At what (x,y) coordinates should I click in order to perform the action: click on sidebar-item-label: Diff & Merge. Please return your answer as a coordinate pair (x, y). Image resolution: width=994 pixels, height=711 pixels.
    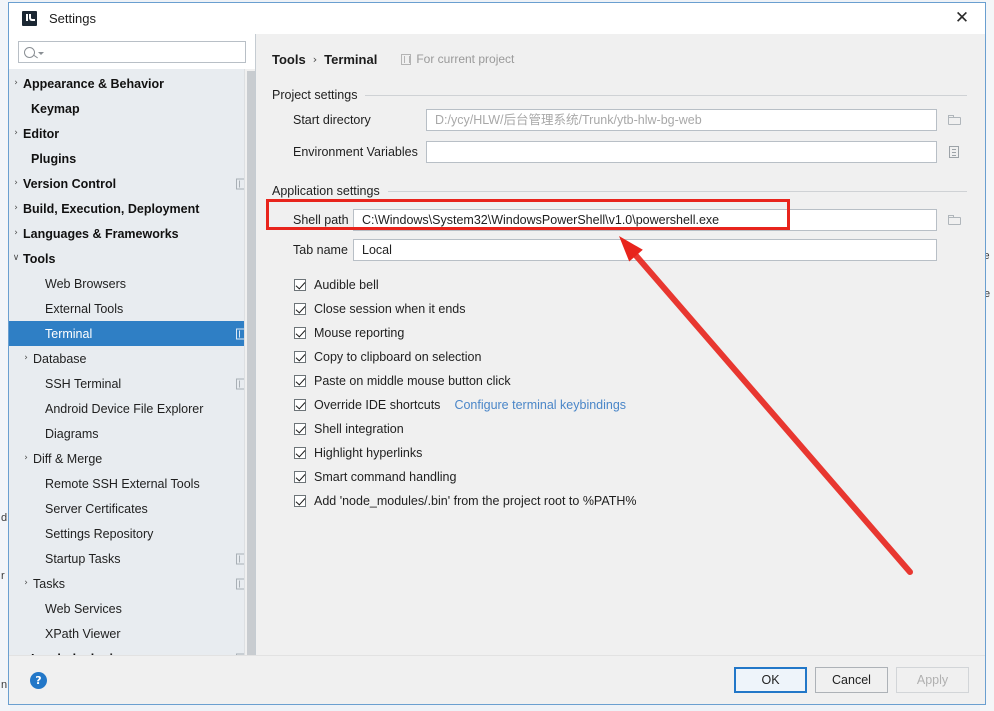
    Looking at the image, I should click on (68, 458).